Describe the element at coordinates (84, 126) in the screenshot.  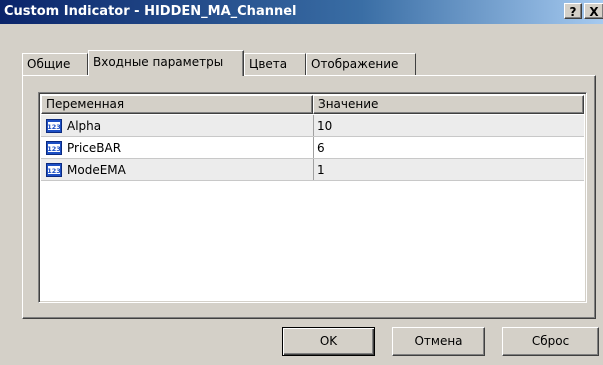
I see `parameter-name: Alpha` at that location.